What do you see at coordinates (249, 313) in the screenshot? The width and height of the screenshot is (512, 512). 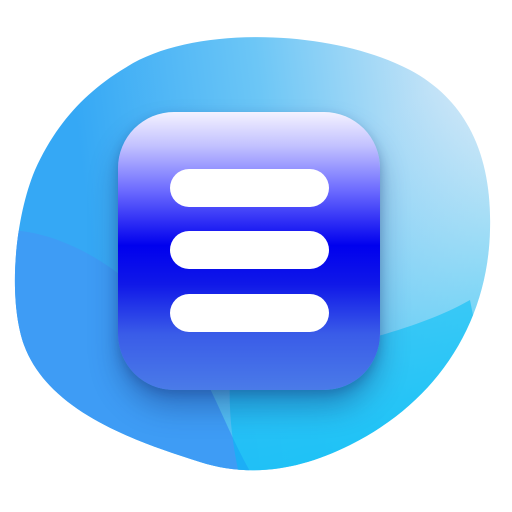 I see `menu-icon-bar-bottom` at bounding box center [249, 313].